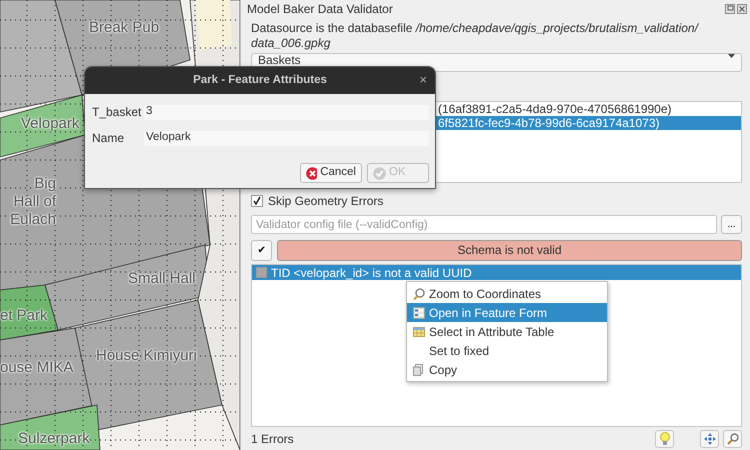 The height and width of the screenshot is (450, 750). What do you see at coordinates (24, 316) in the screenshot?
I see `map-label: et Park` at bounding box center [24, 316].